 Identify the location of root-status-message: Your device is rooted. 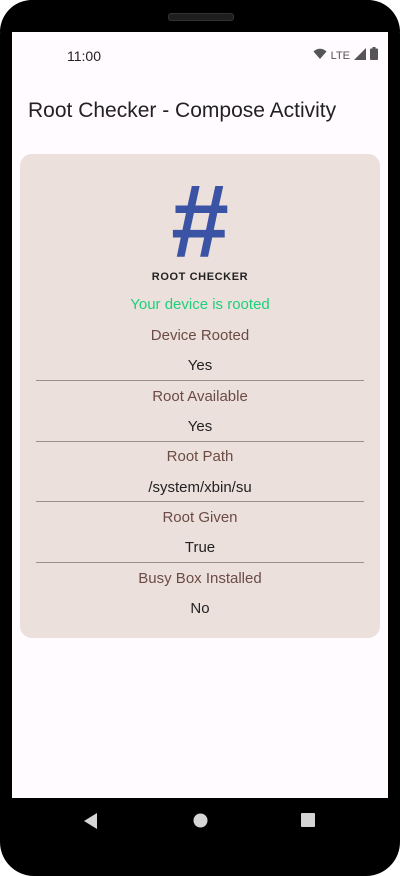
(200, 304).